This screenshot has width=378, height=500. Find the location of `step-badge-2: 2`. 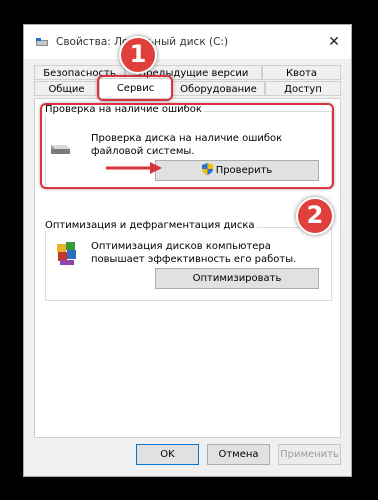

step-badge-2: 2 is located at coordinates (315, 216).